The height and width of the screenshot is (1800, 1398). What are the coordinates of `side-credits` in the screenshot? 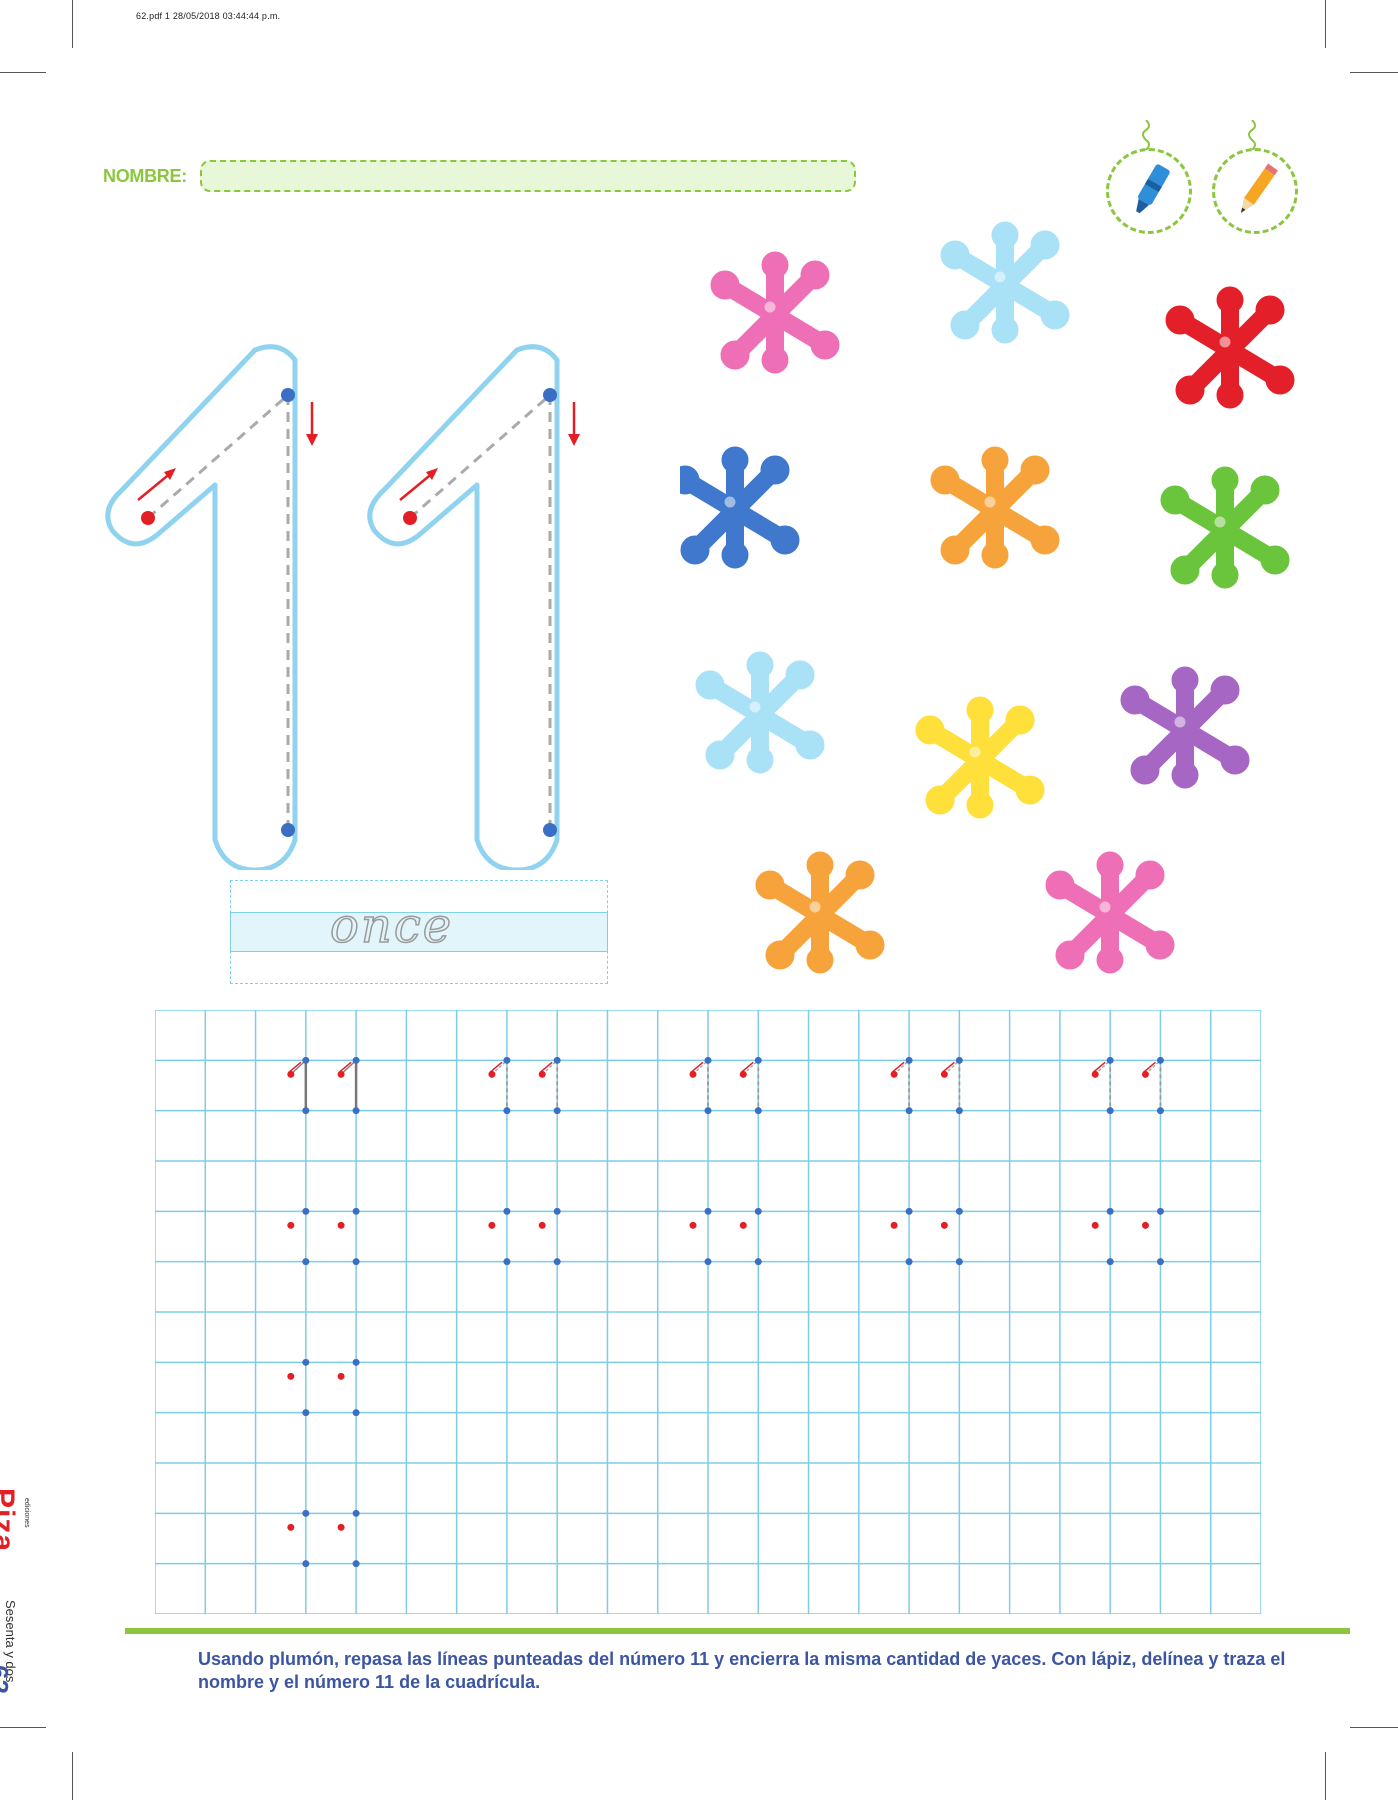 It's located at (25, 110).